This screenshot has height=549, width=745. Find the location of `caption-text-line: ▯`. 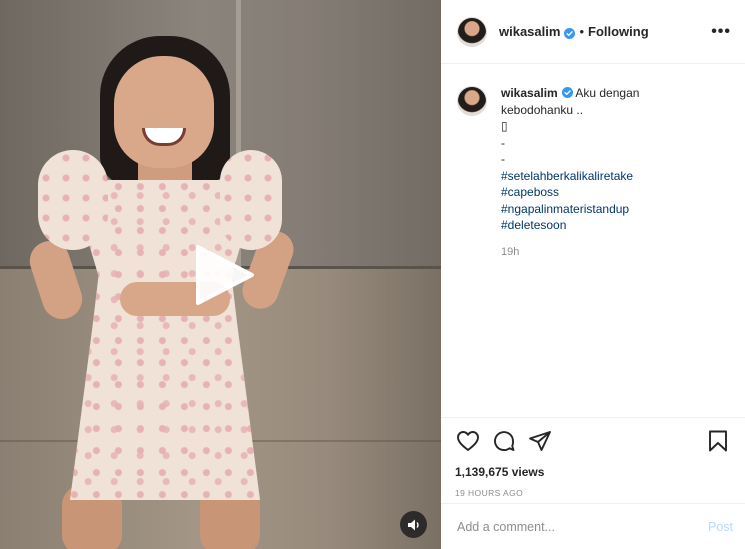

caption-text-line: ▯ is located at coordinates (504, 126).